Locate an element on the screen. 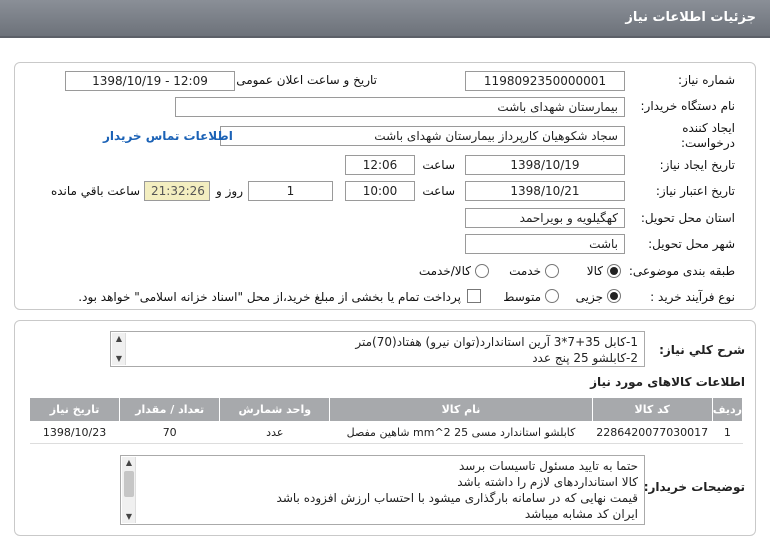 The width and height of the screenshot is (770, 545). validity-time-field: 10:00 is located at coordinates (380, 191).